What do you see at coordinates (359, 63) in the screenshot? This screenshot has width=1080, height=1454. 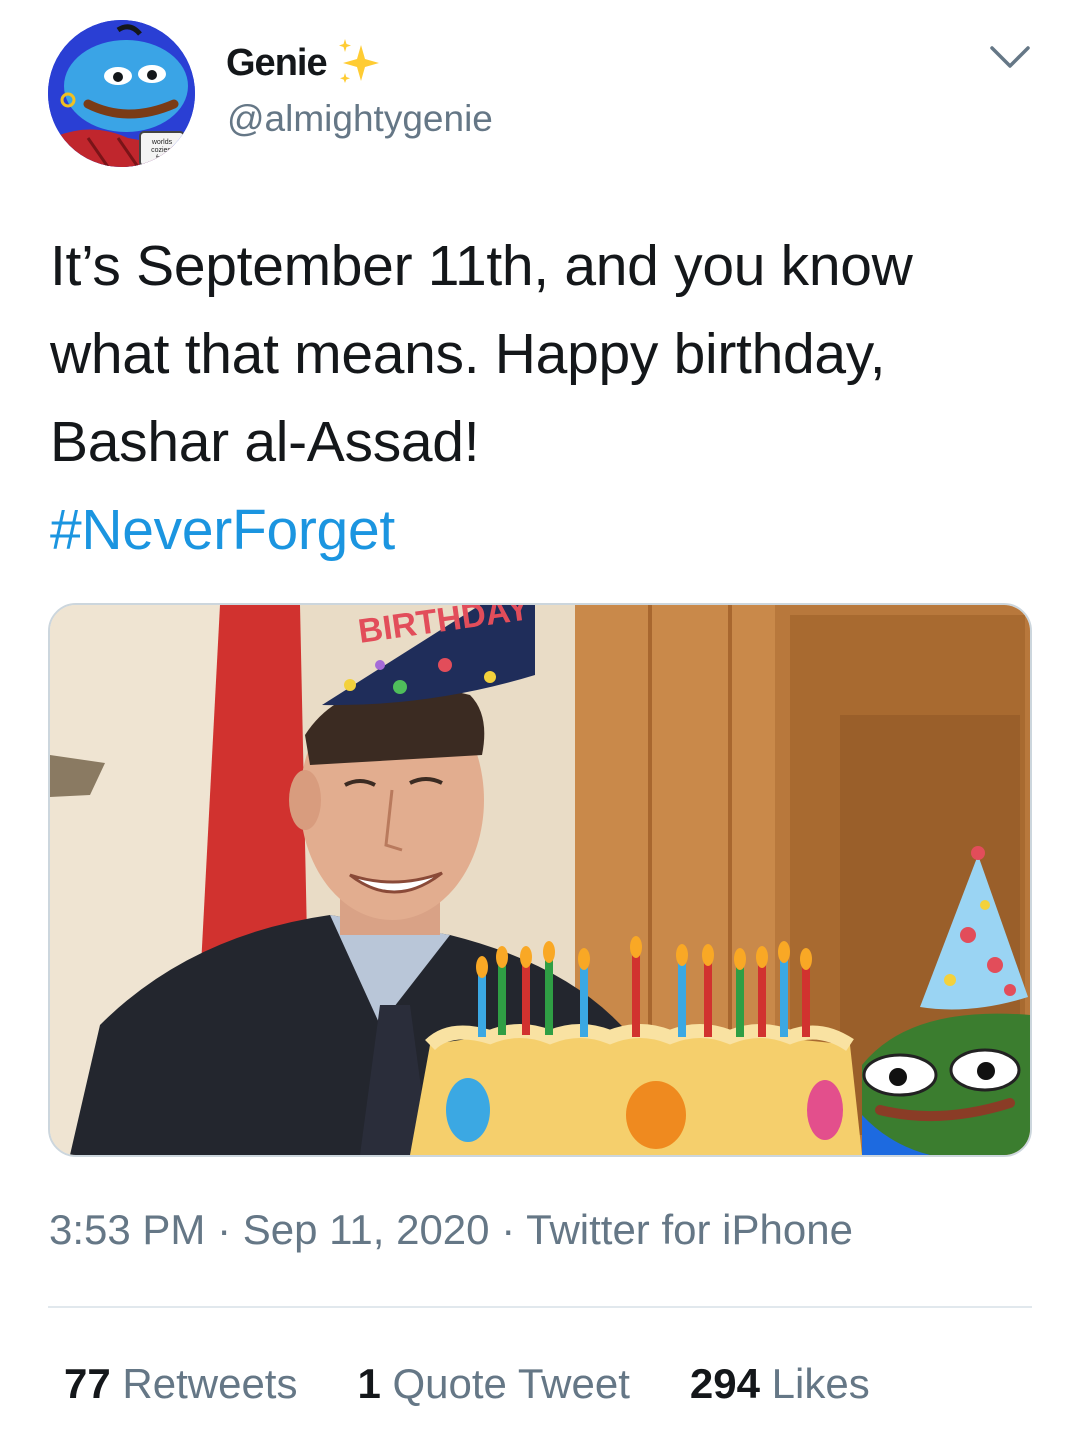 I see `sparkles-icon` at bounding box center [359, 63].